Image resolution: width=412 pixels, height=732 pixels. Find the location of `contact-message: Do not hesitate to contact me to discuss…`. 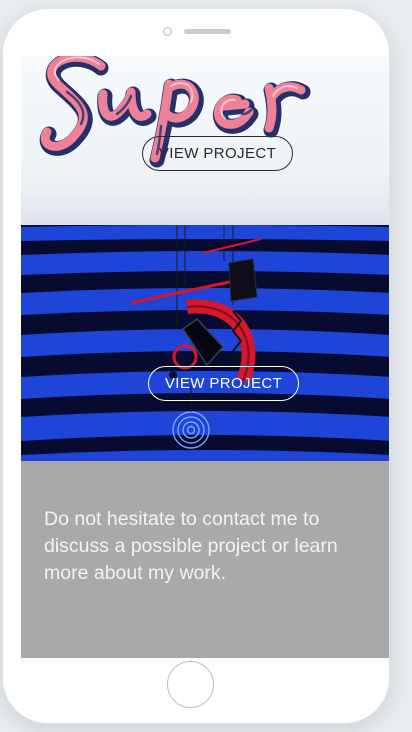

contact-message: Do not hesitate to contact me to discuss… is located at coordinates (191, 546).